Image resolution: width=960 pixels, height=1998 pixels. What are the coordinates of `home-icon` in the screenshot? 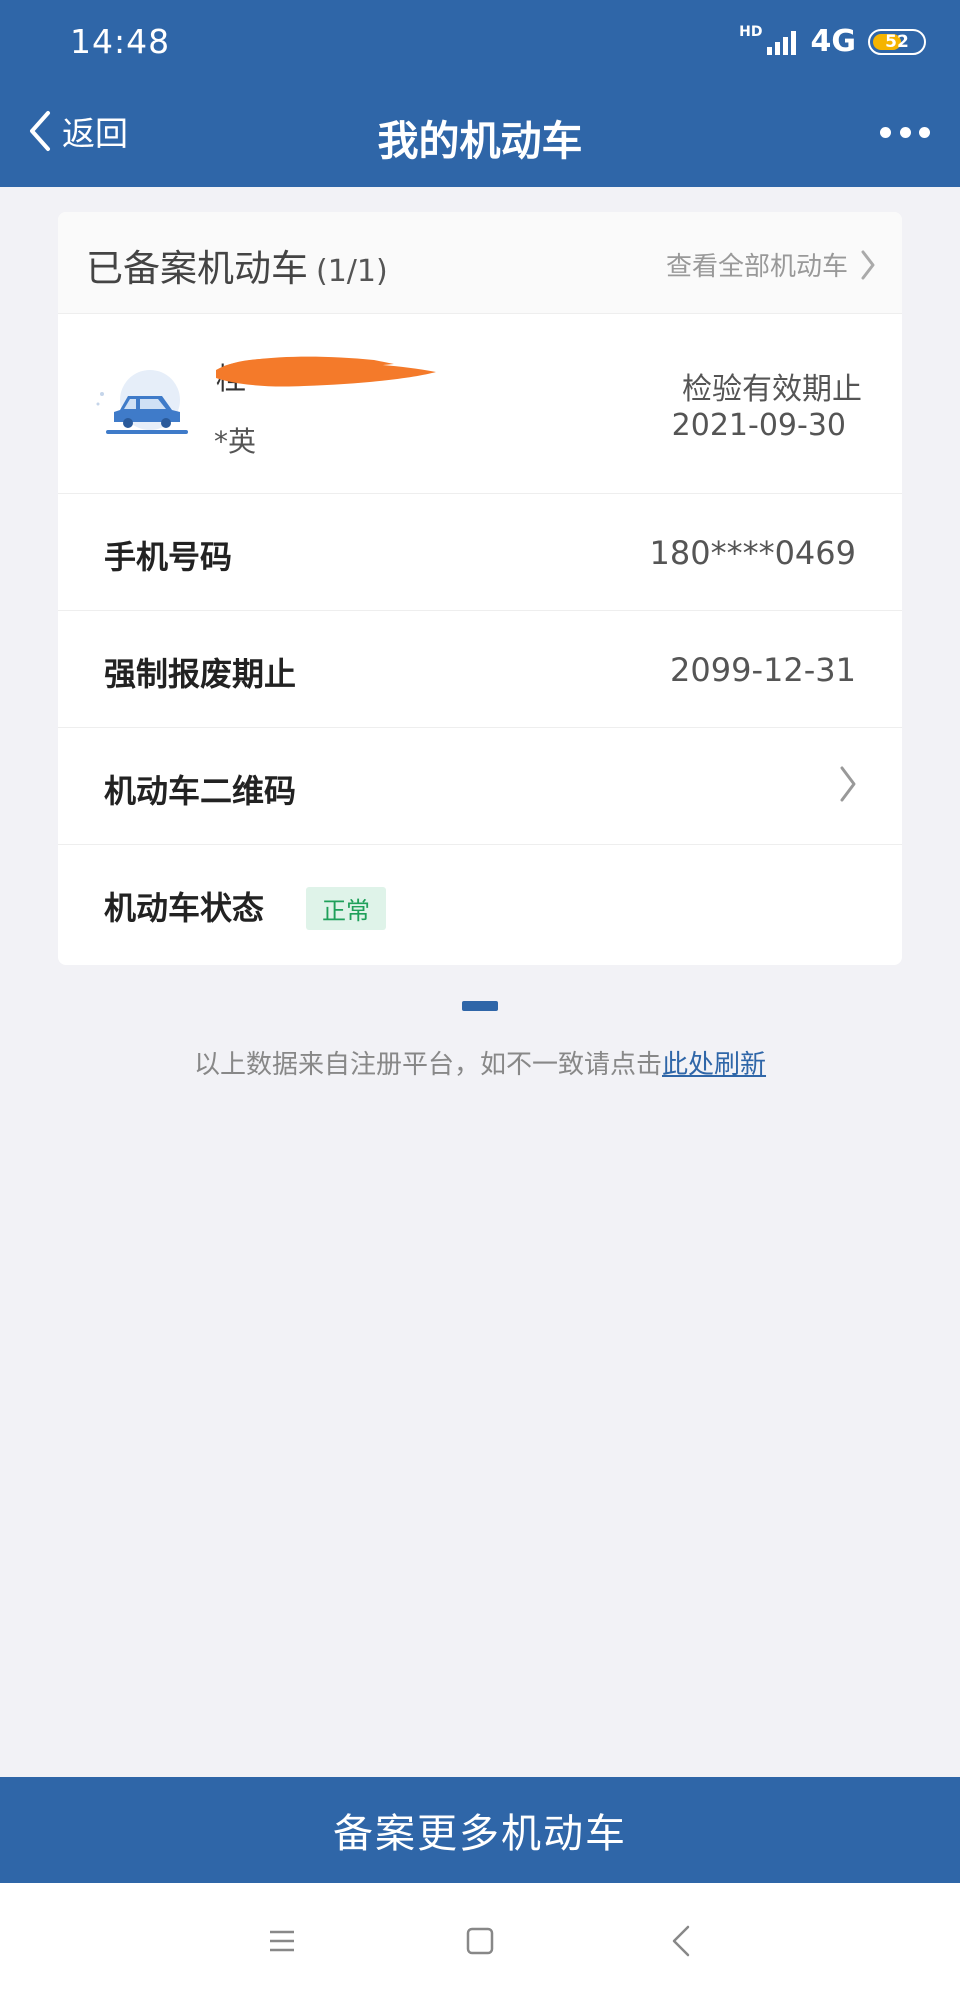 It's located at (480, 1941).